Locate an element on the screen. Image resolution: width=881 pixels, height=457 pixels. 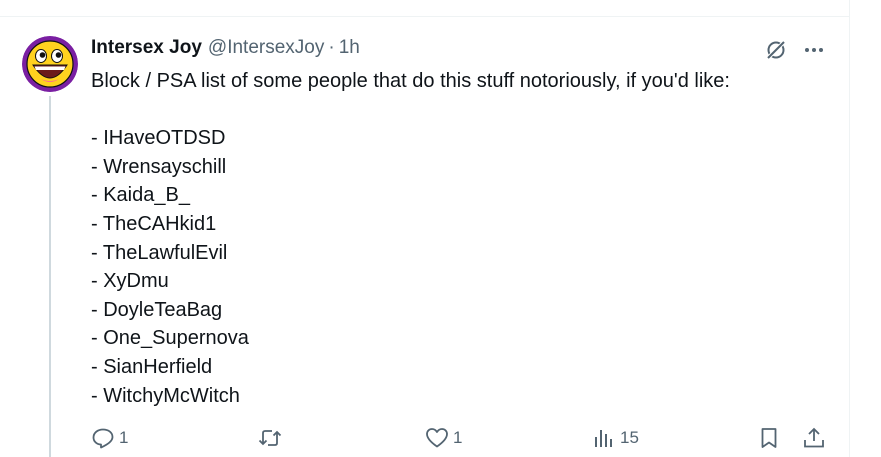
list-item: - SianHerfield is located at coordinates (152, 366).